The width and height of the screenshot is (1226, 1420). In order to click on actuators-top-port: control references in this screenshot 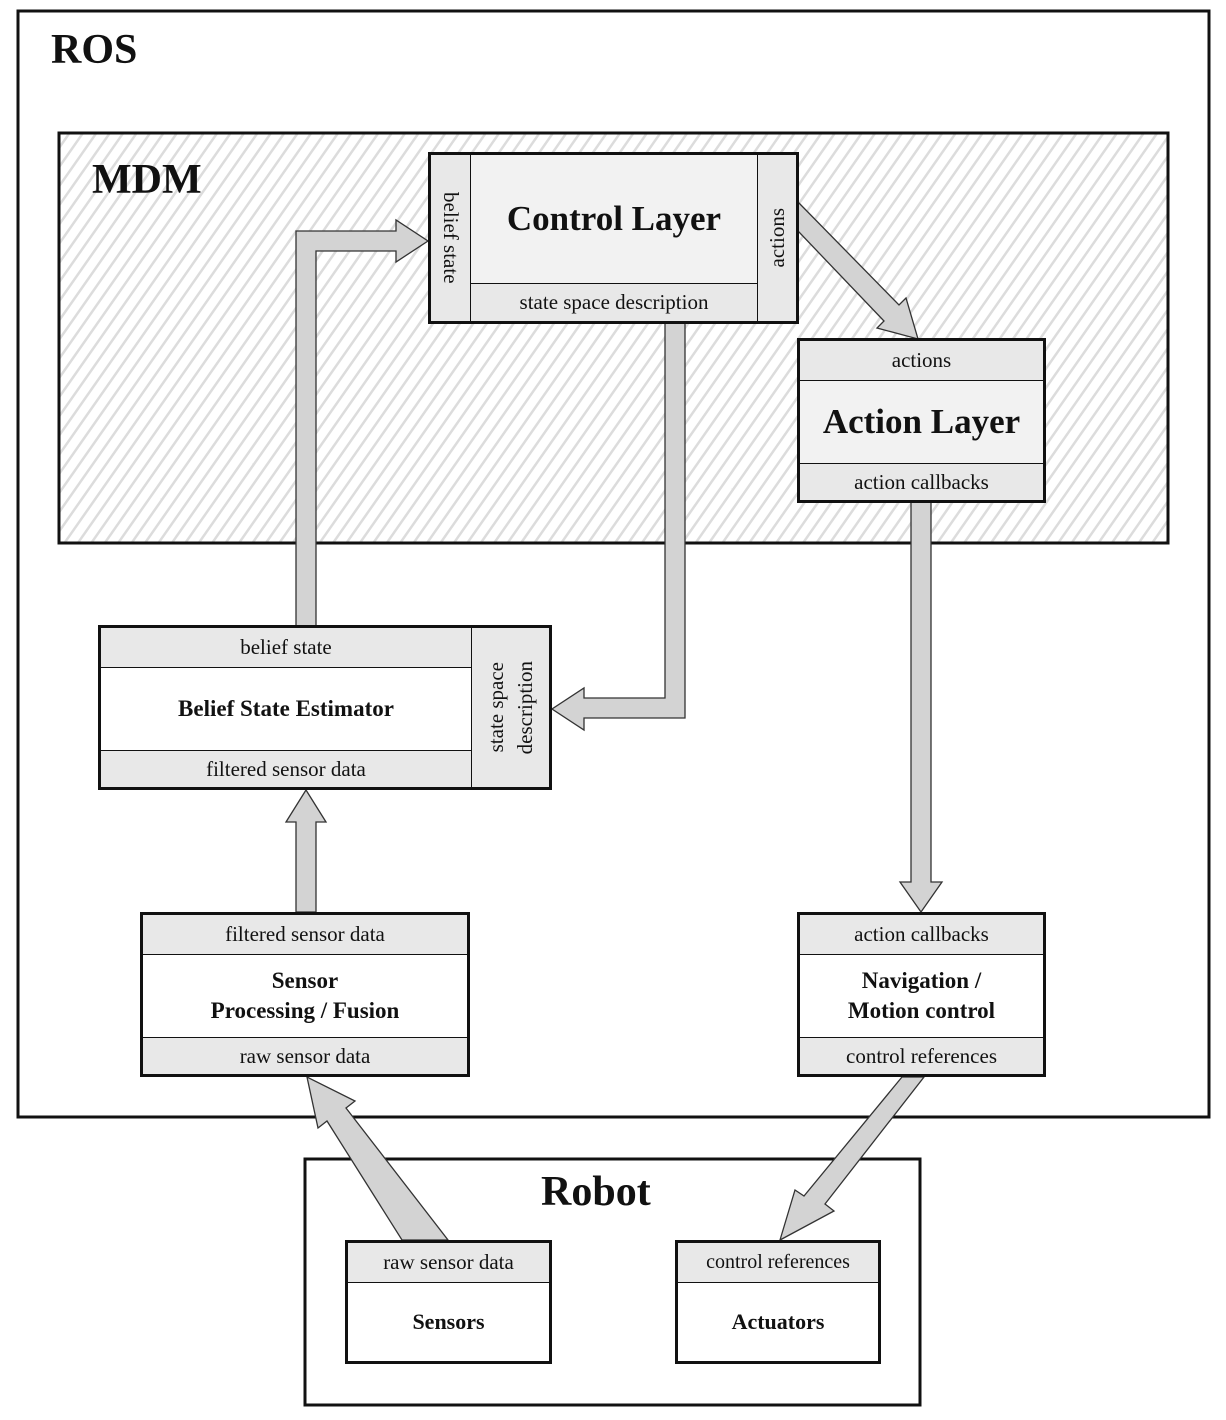, I will do `click(778, 1263)`.